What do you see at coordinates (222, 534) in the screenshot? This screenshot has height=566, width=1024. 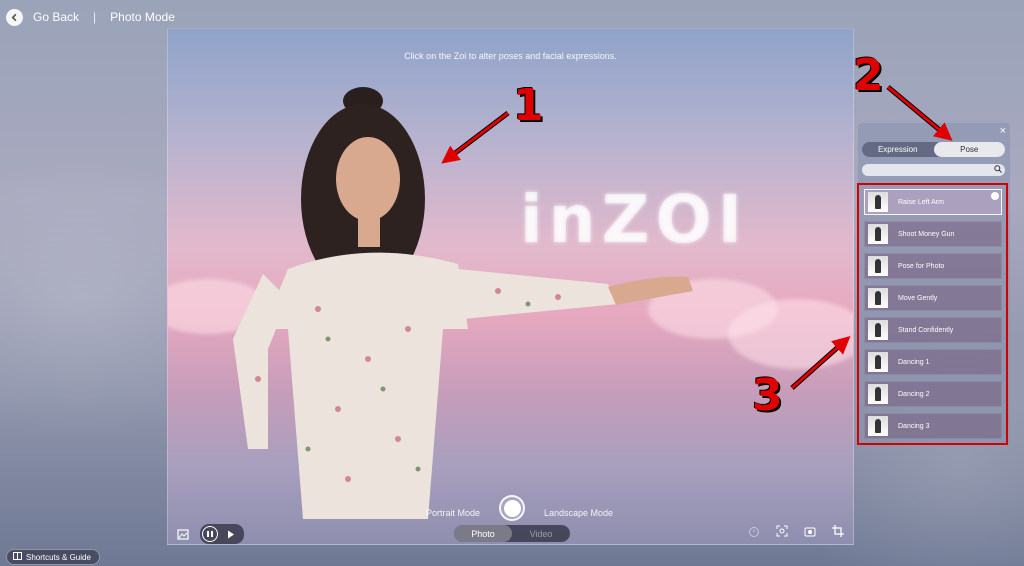 I see `playback-controls` at bounding box center [222, 534].